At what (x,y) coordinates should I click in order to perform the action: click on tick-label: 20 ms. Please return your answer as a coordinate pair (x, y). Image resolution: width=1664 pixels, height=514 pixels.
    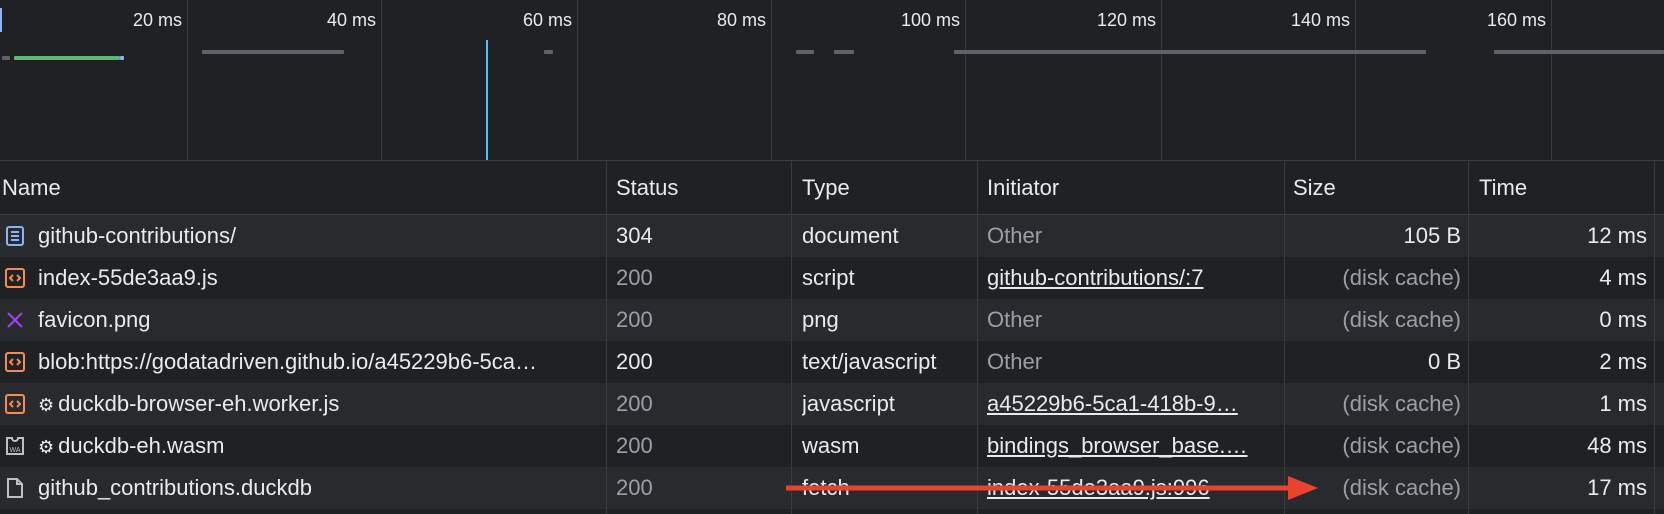
    Looking at the image, I should click on (157, 20).